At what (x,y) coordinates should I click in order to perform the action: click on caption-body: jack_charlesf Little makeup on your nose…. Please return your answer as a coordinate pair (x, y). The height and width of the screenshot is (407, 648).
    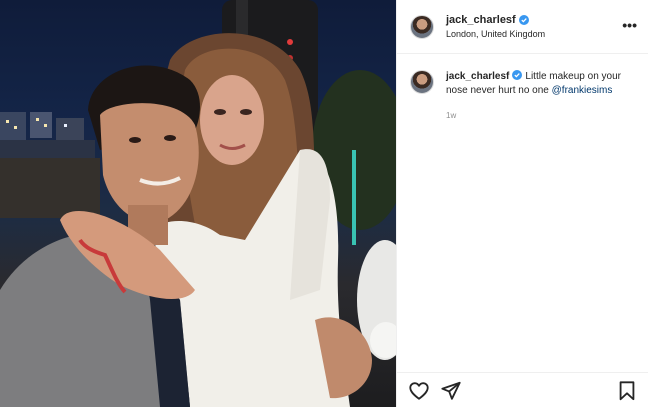
    Looking at the image, I should click on (541, 96).